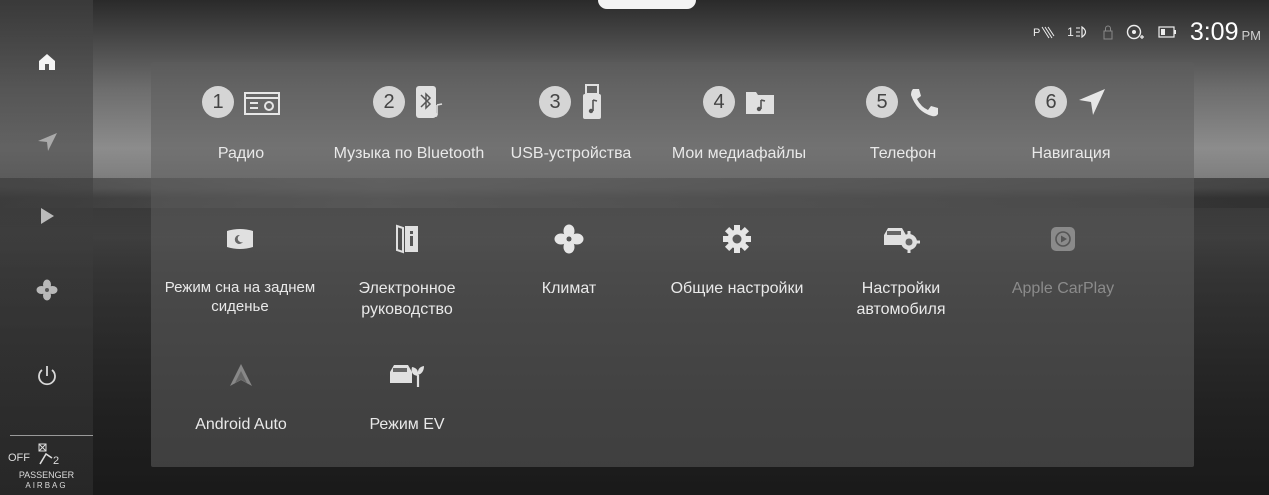 This screenshot has width=1269, height=495. I want to click on status-bar: P 1 3:09 PM, so click(1147, 32).